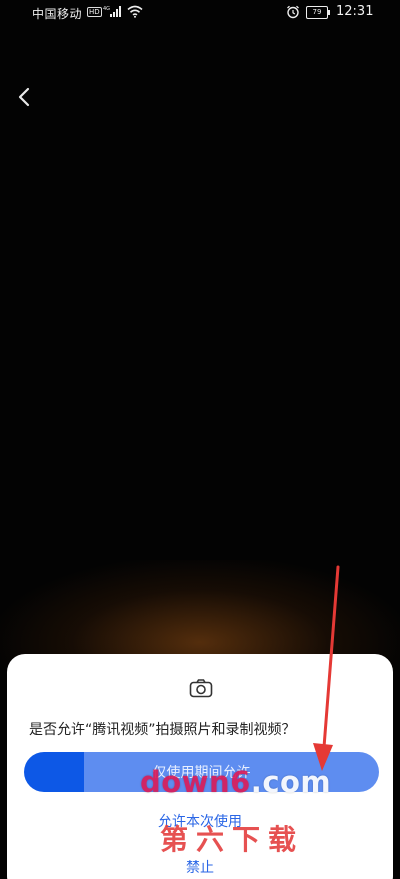  I want to click on camera-icon, so click(201, 688).